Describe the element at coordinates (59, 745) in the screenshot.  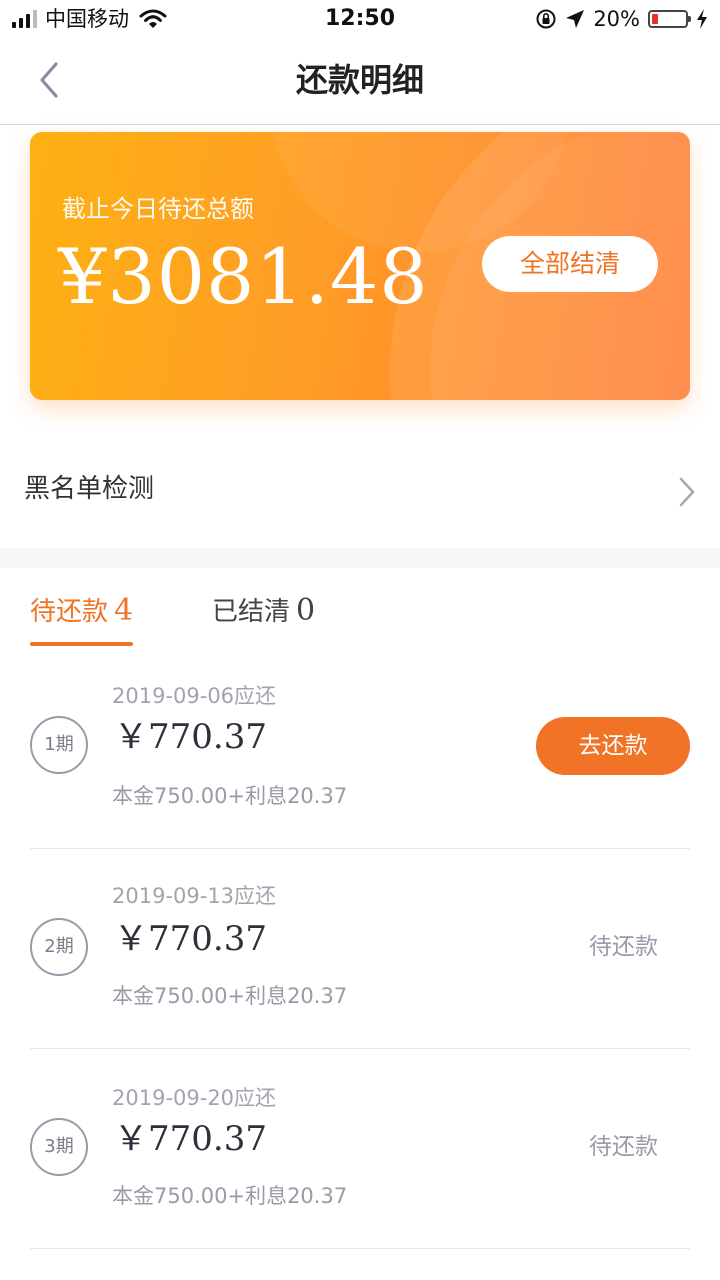
I see `period-badge: 1期` at that location.